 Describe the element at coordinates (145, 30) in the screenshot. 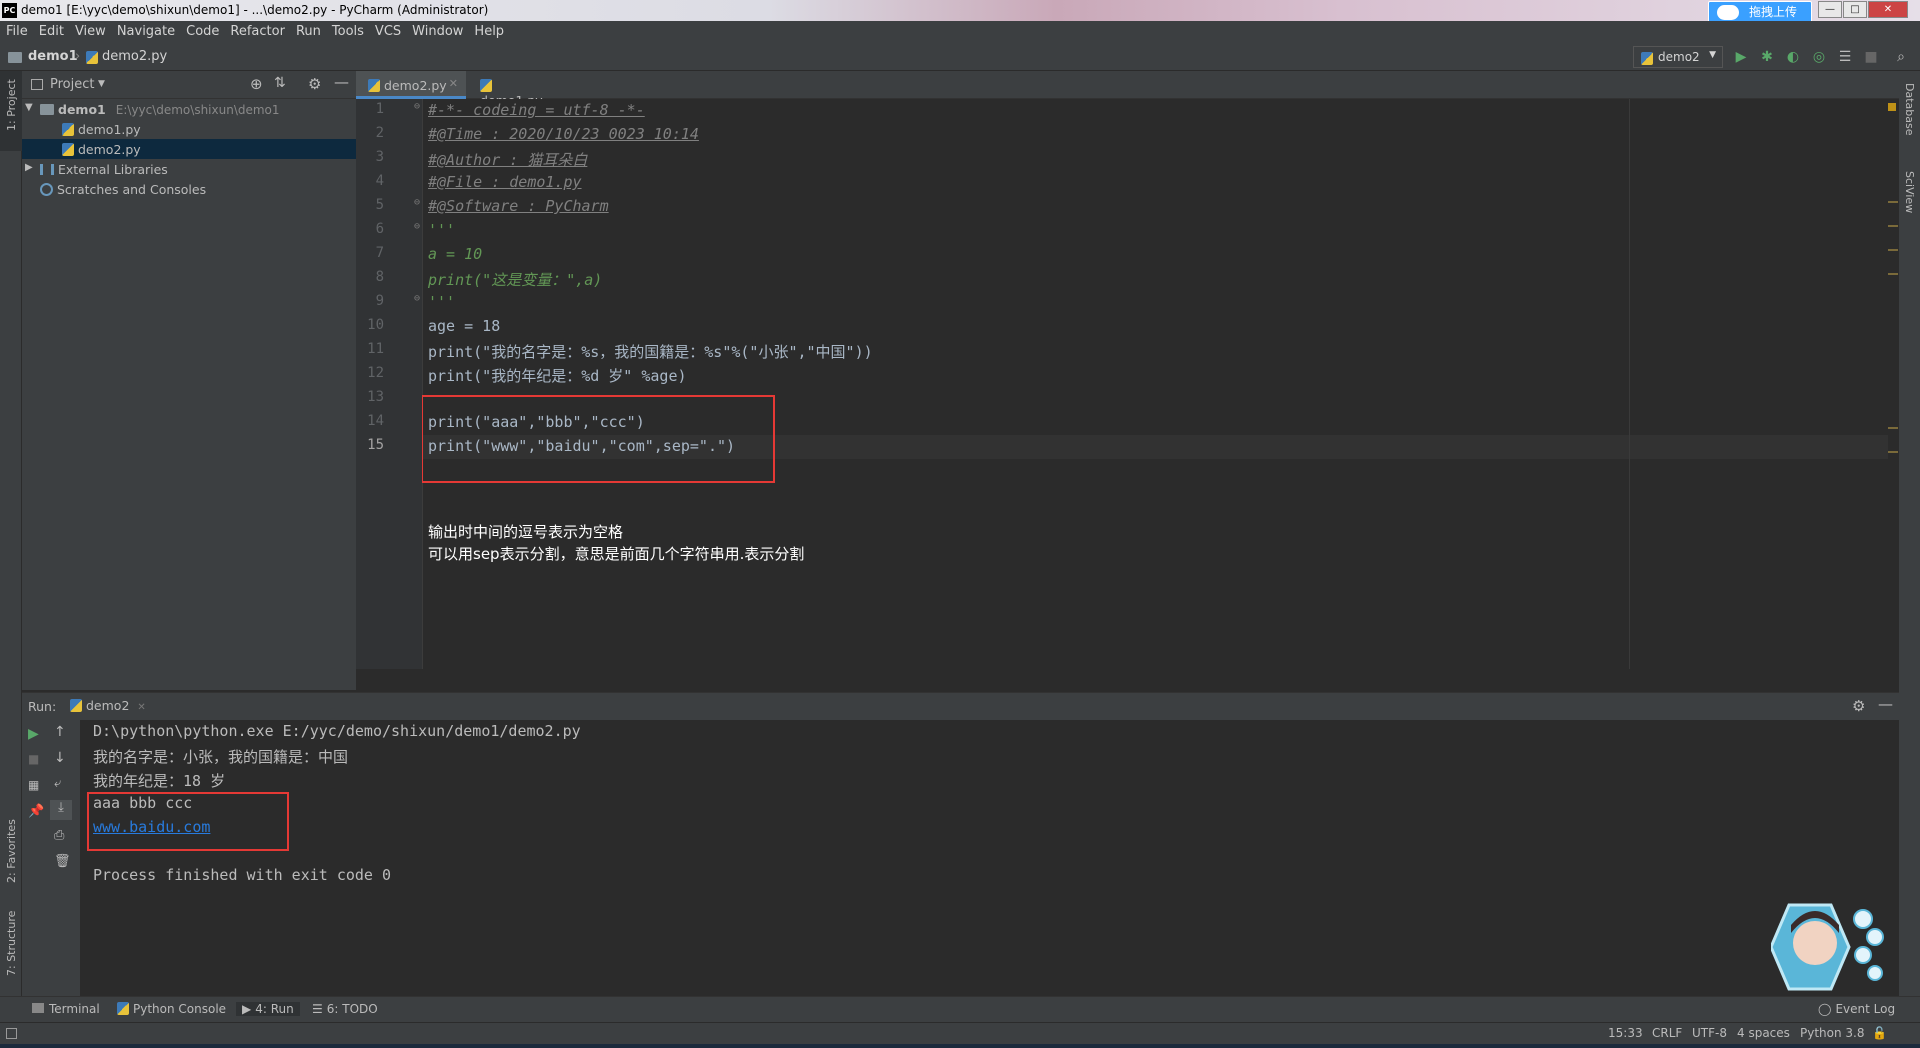

I see `menu-navigate: Navigate` at that location.